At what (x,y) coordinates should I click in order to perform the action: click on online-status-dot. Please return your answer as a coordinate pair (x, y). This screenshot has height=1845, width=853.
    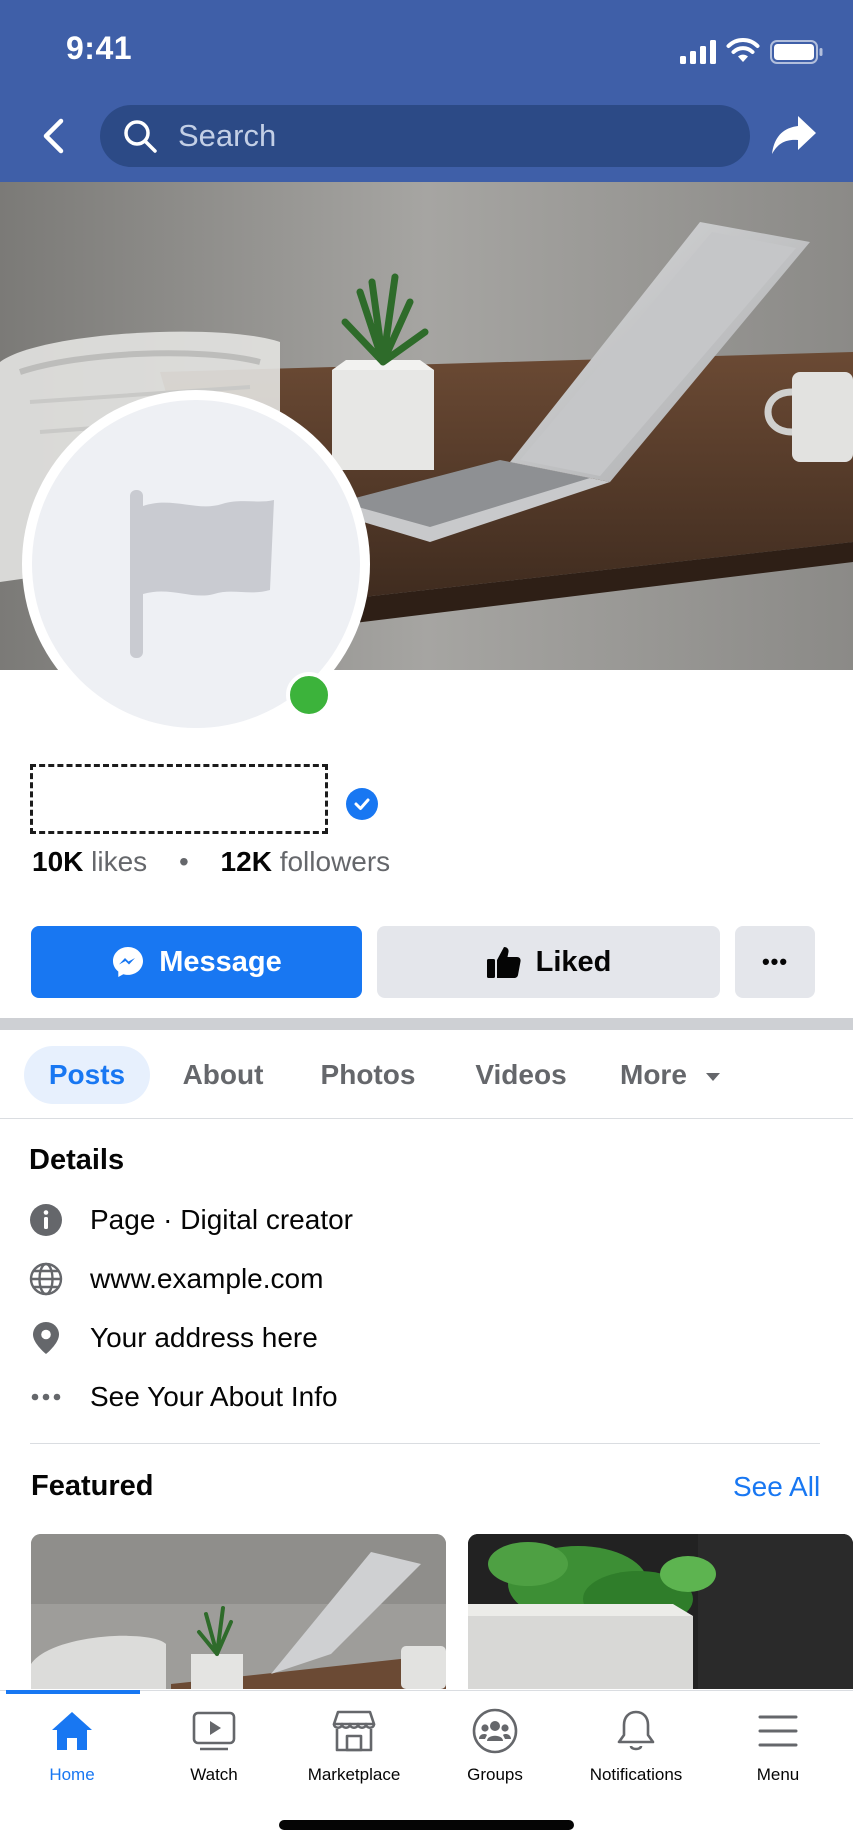
    Looking at the image, I should click on (309, 695).